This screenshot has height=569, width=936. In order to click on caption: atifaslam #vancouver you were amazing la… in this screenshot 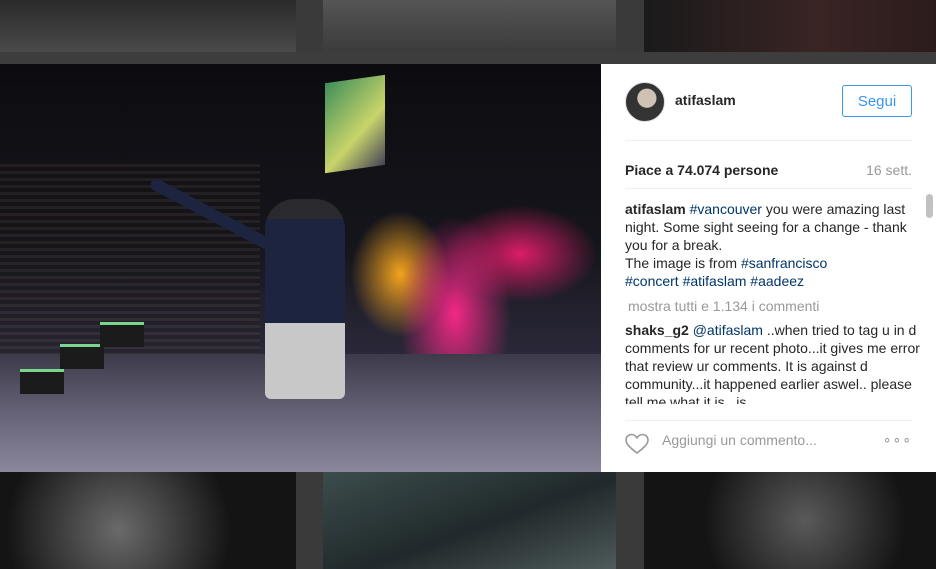, I will do `click(772, 245)`.